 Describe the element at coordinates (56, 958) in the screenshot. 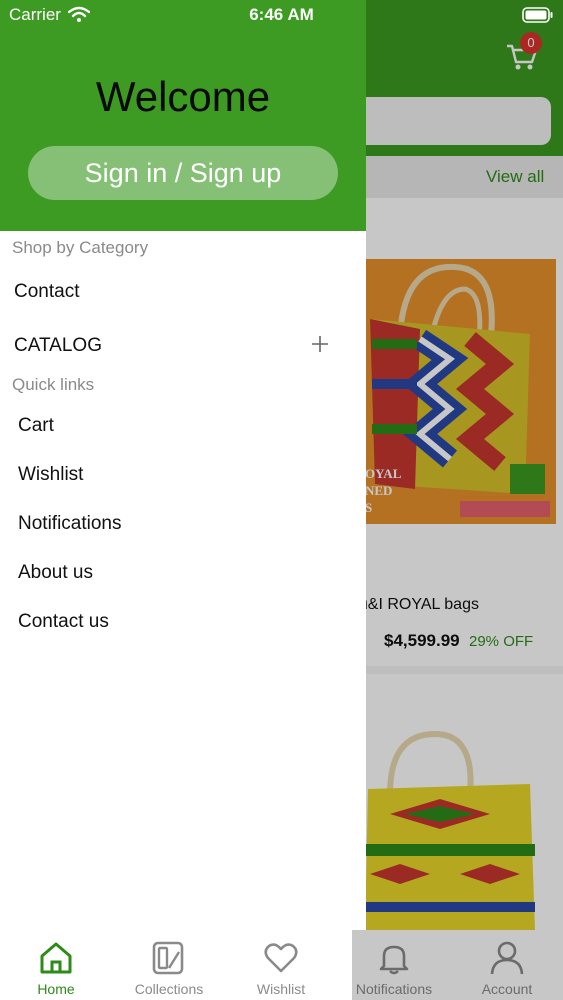

I see `home-icon` at that location.